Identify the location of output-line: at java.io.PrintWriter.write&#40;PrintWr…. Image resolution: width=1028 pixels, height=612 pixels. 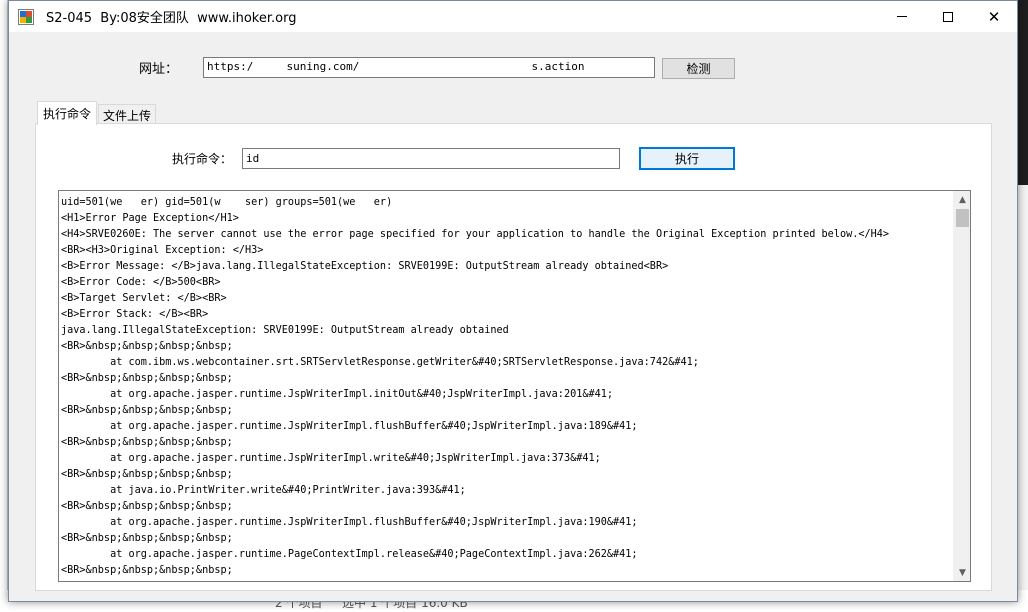
(263, 490).